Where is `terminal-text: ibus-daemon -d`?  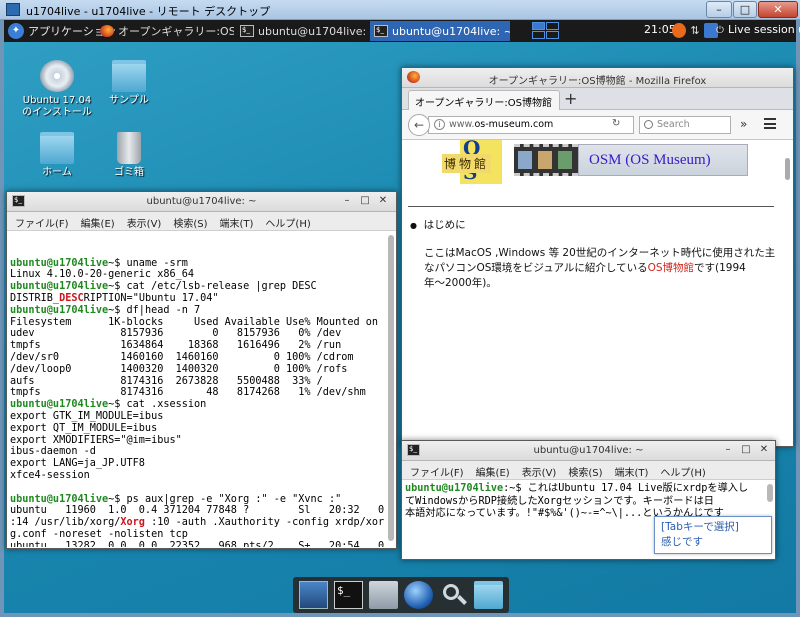 terminal-text: ibus-daemon -d is located at coordinates (53, 452).